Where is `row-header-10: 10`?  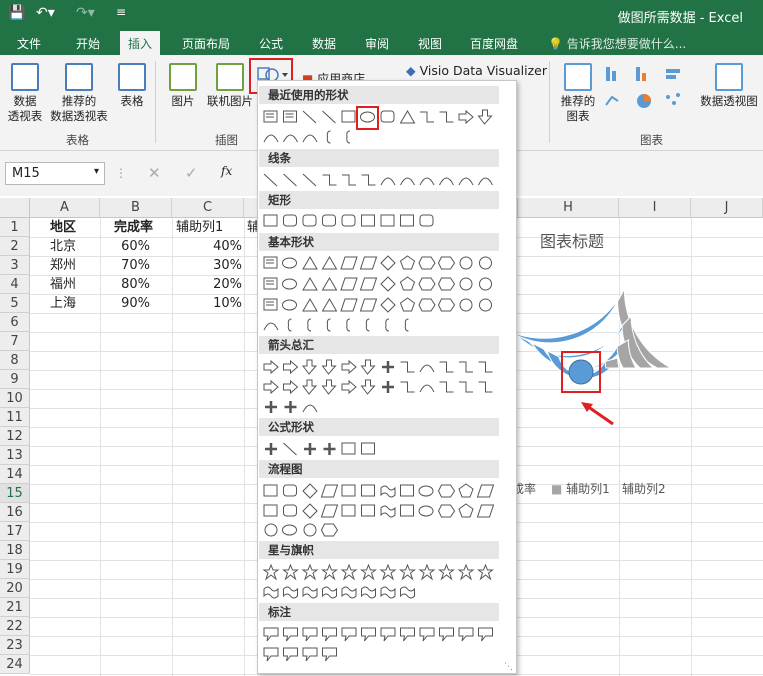
row-header-10: 10 is located at coordinates (15, 398).